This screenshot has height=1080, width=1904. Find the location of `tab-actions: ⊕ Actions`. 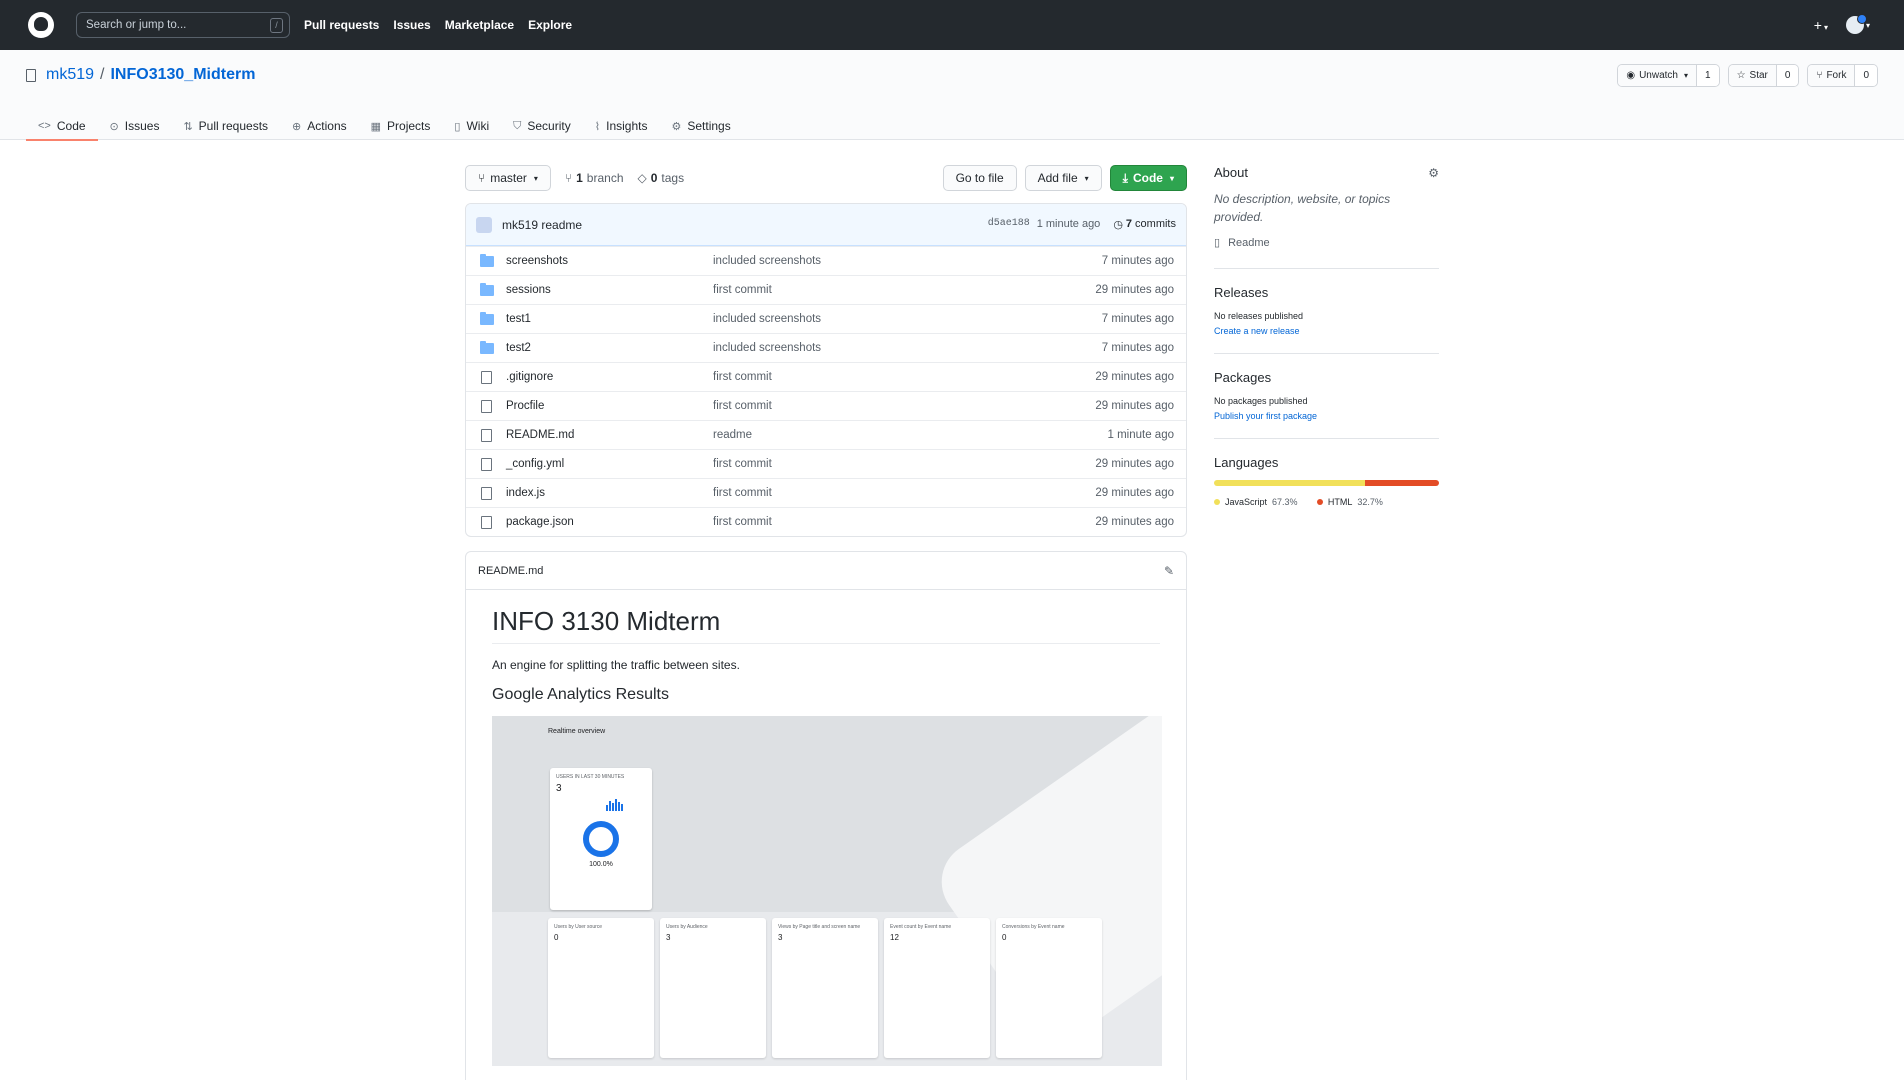

tab-actions: ⊕ Actions is located at coordinates (319, 126).